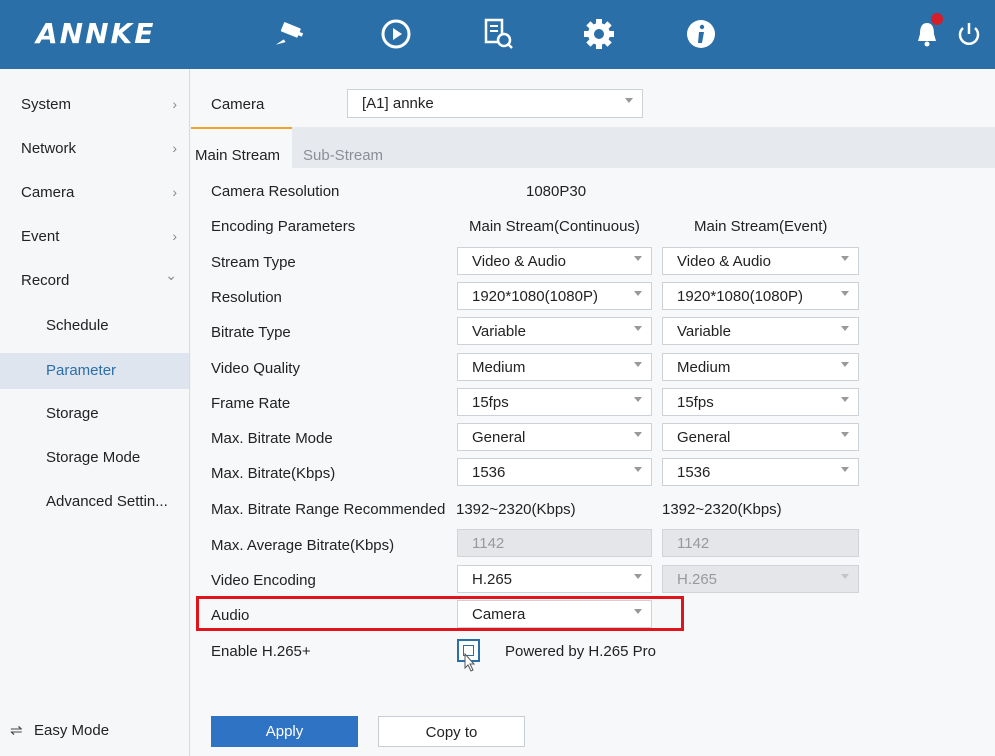 Image resolution: width=995 pixels, height=756 pixels. I want to click on stream-type-event-select: Video & Audio, so click(760, 261).